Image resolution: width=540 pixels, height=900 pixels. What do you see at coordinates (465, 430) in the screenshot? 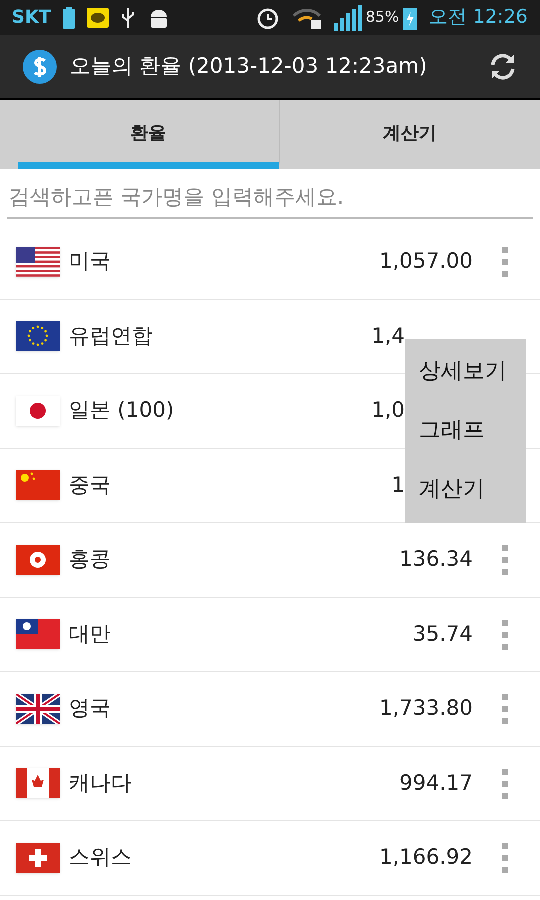
I see `menu-item: 그래프` at bounding box center [465, 430].